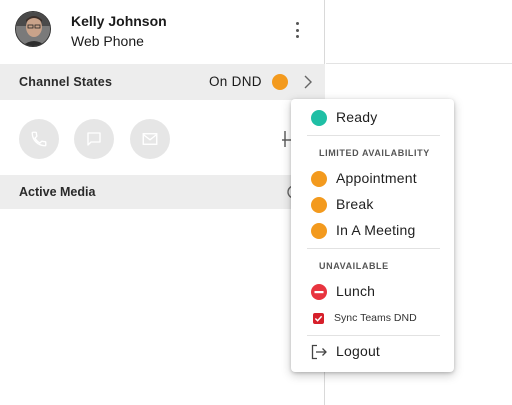  Describe the element at coordinates (356, 291) in the screenshot. I see `menu-item-label: Lunch` at that location.